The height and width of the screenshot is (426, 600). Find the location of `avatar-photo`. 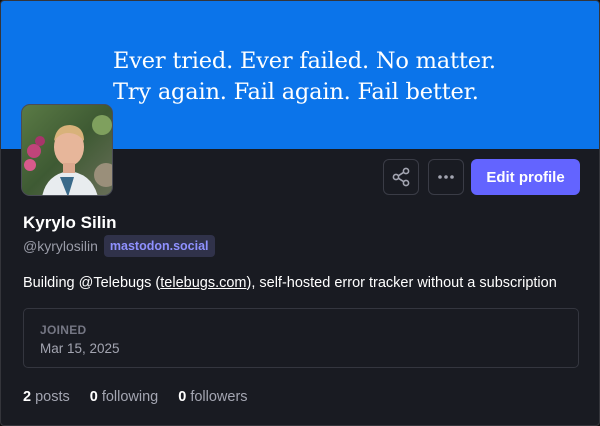

avatar-photo is located at coordinates (67, 150).